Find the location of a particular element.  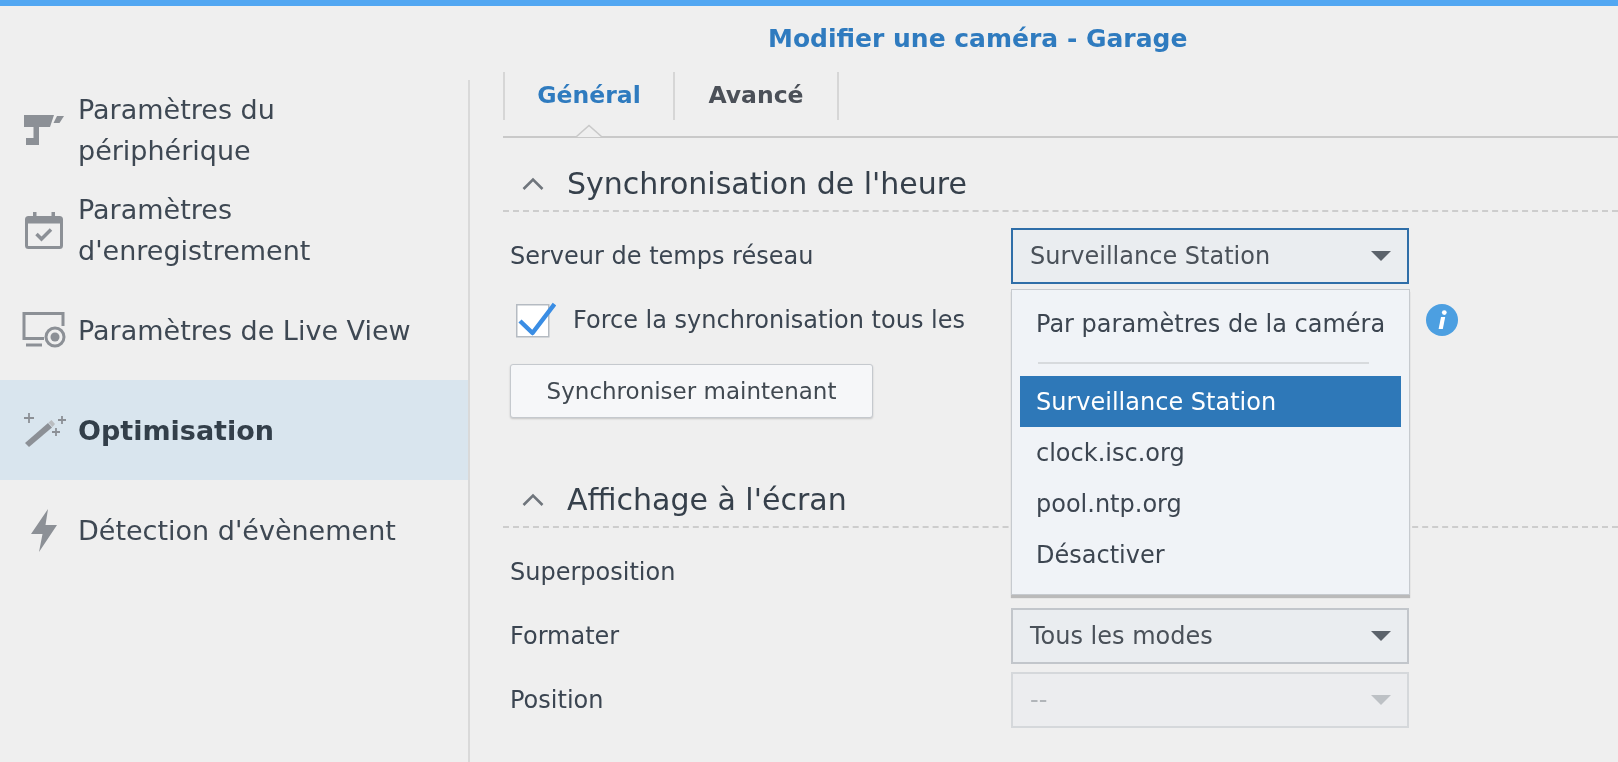

calendar-check-icon is located at coordinates (44, 230).